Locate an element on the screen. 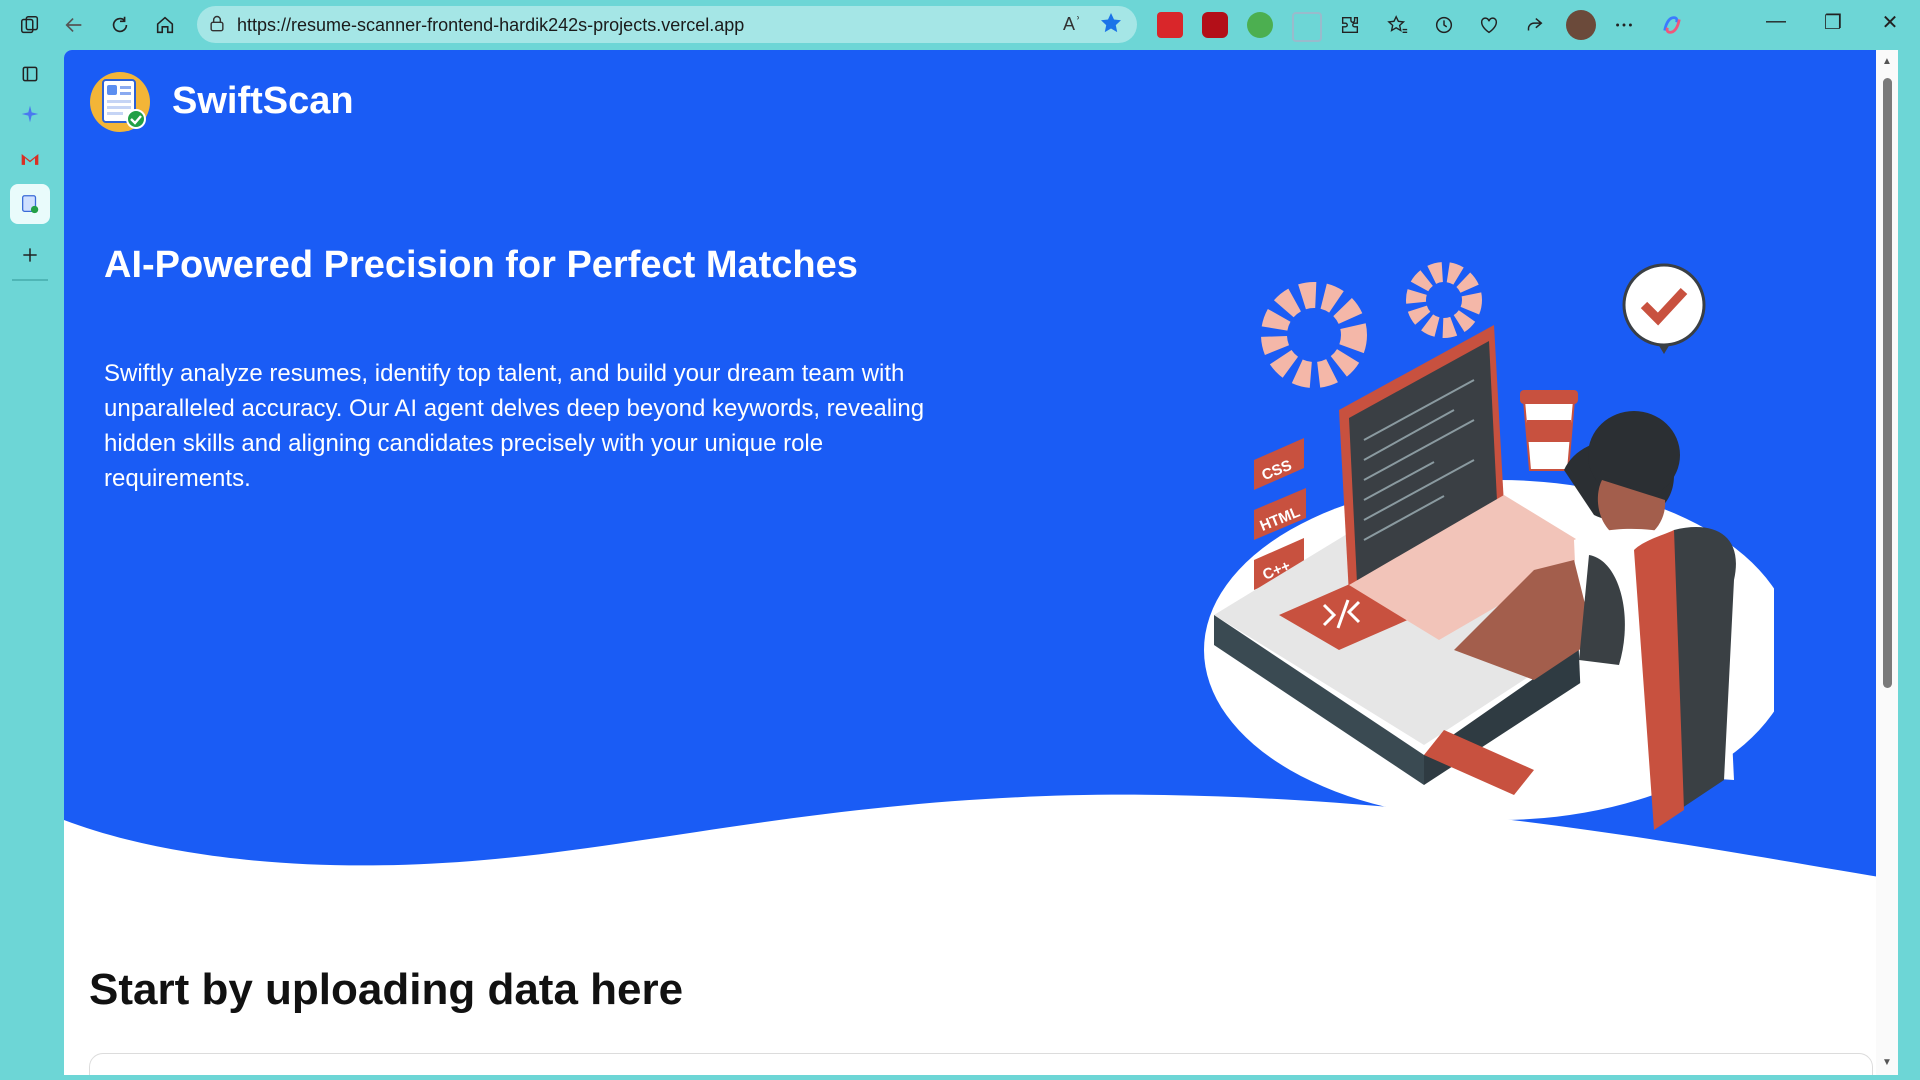 The height and width of the screenshot is (1080, 1920). upload-card is located at coordinates (981, 1064).